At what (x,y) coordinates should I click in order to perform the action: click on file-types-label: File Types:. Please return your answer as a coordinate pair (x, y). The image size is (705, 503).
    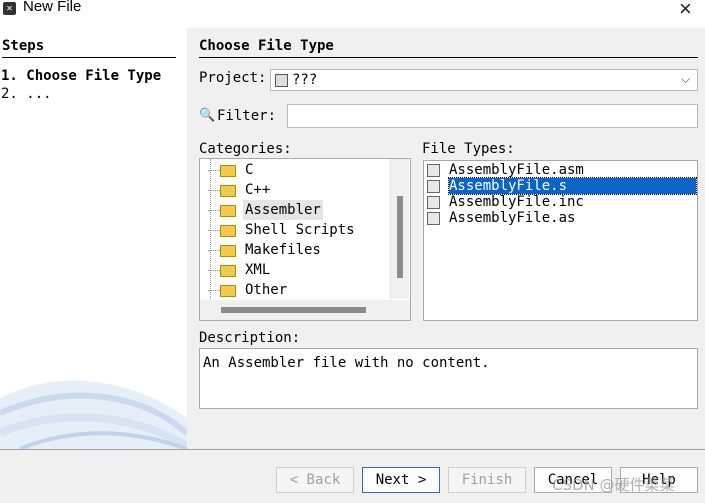
    Looking at the image, I should click on (468, 149).